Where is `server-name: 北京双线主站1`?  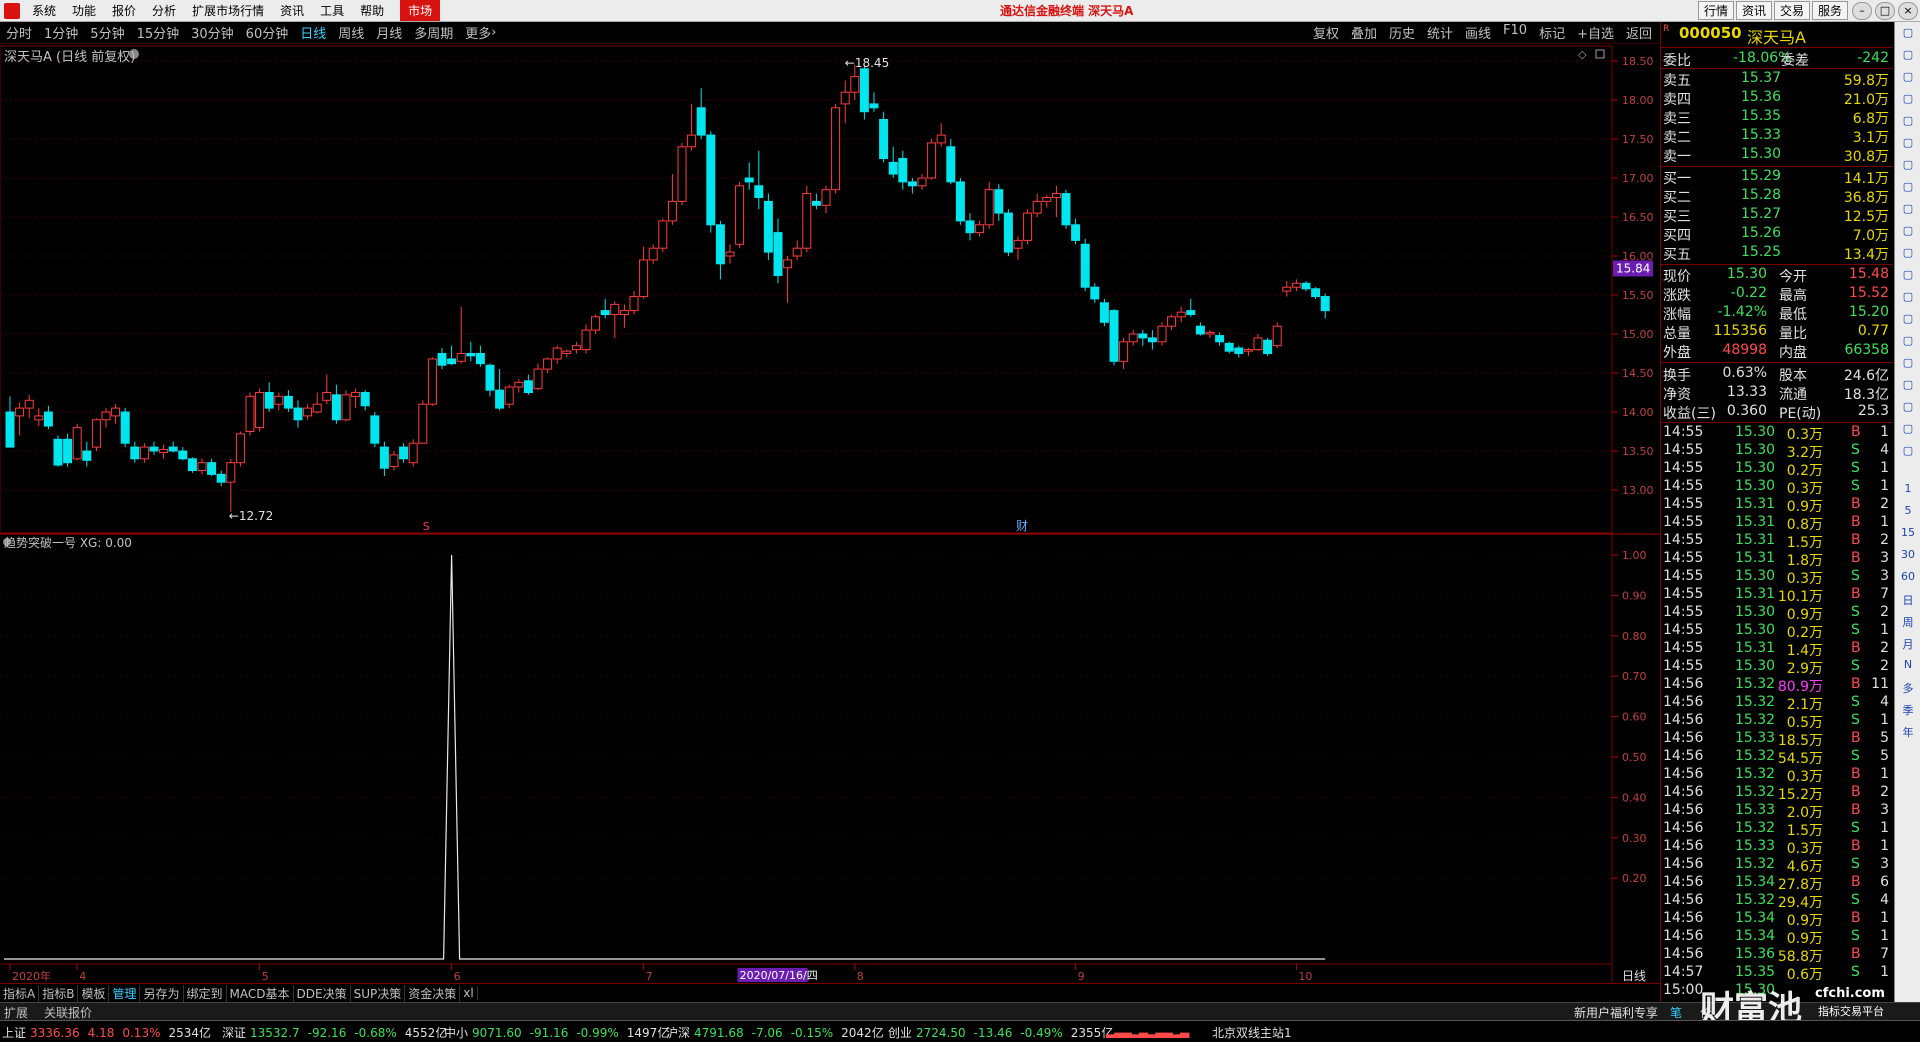 server-name: 北京双线主站1 is located at coordinates (1252, 1032).